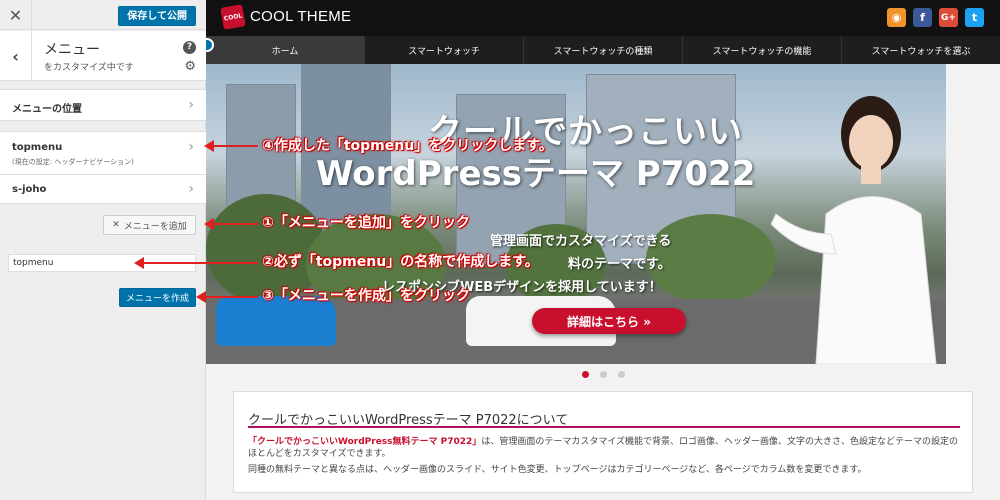 Image resolution: width=1000 pixels, height=500 pixels. I want to click on section-title: メニュー, so click(72, 50).